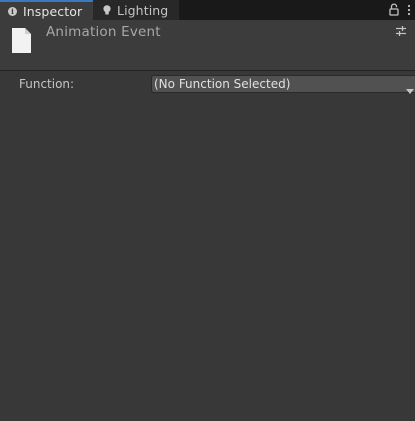 The height and width of the screenshot is (421, 415). Describe the element at coordinates (401, 31) in the screenshot. I see `settings-sliders-icon` at that location.